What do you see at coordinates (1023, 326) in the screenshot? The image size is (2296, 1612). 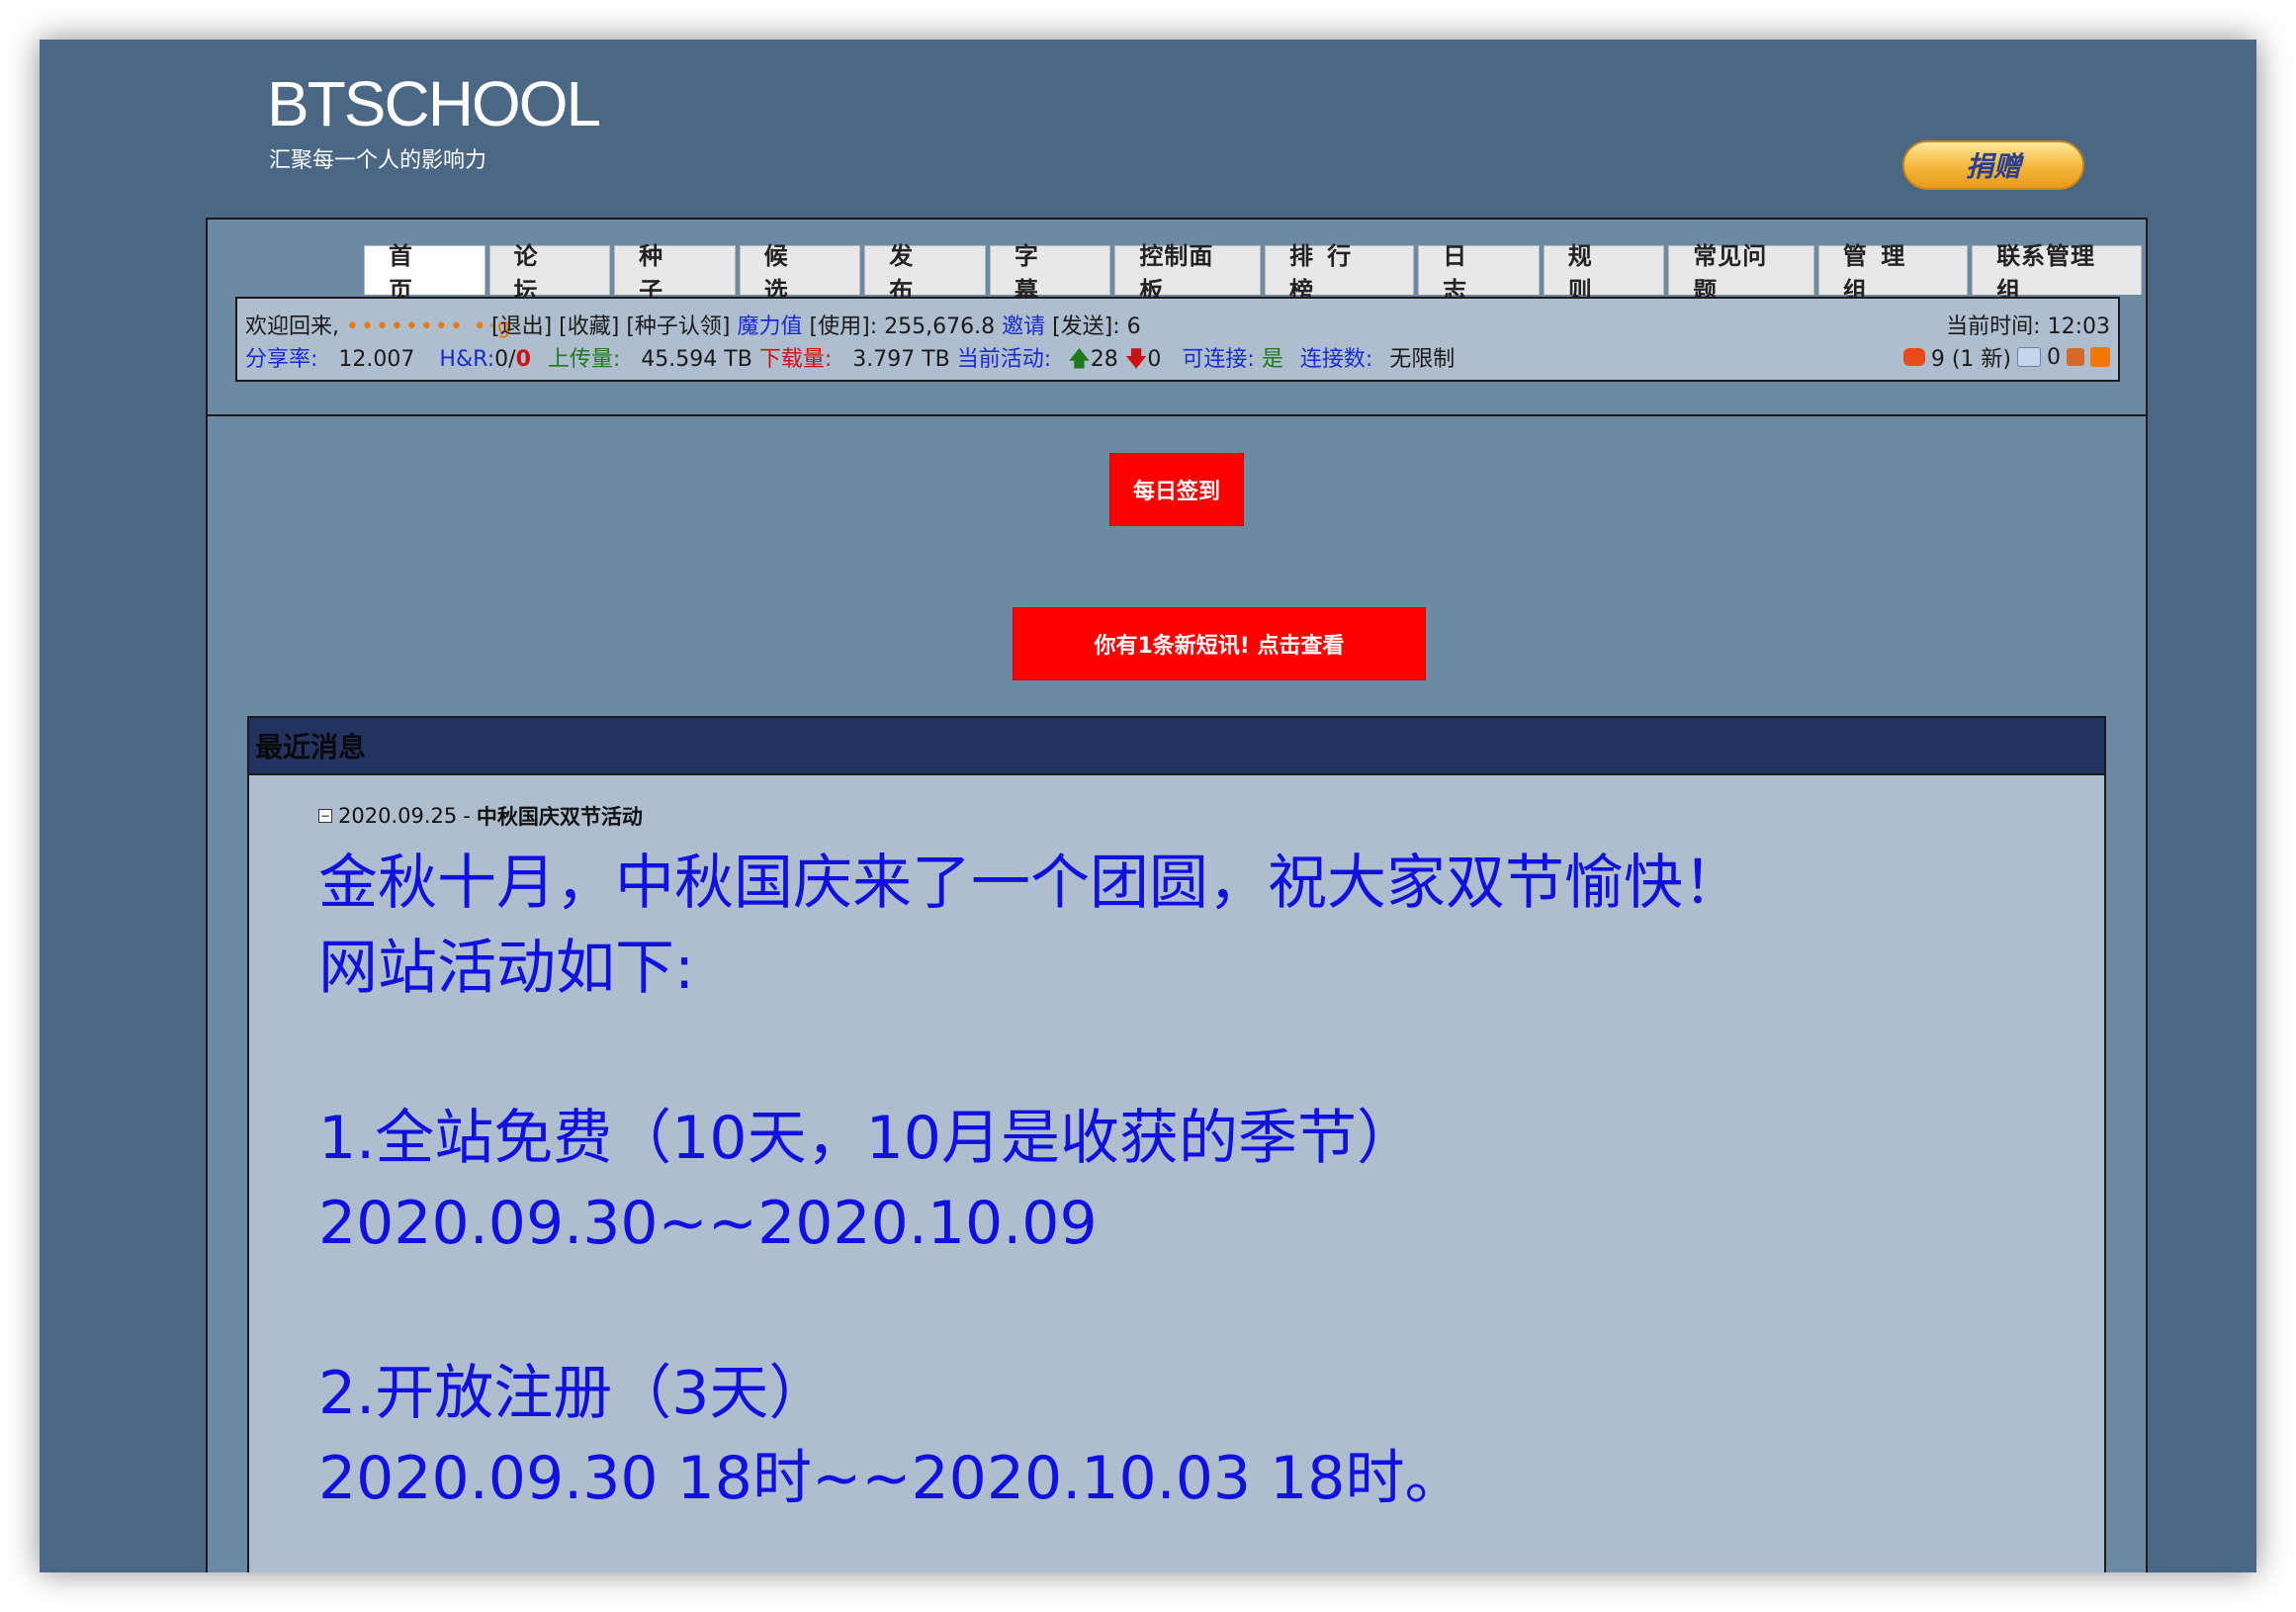 I see `invite-link: 邀请` at bounding box center [1023, 326].